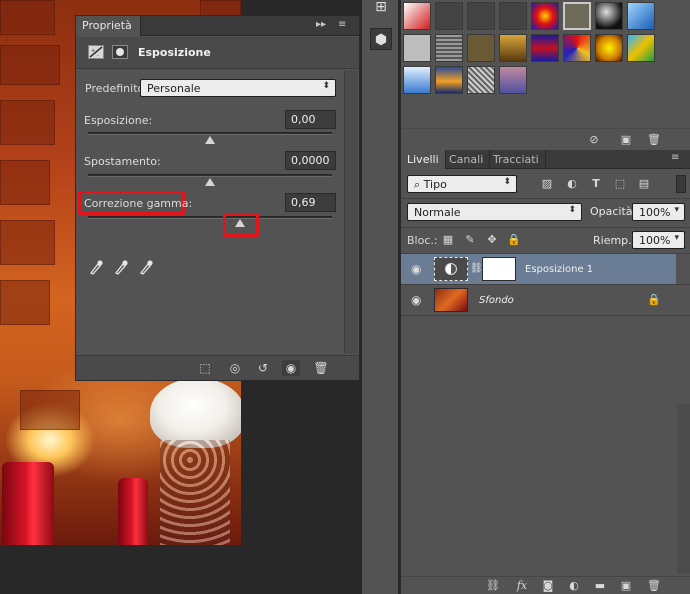 Image resolution: width=690 pixels, height=594 pixels. I want to click on exposure-label: Esposizione:, so click(118, 120).